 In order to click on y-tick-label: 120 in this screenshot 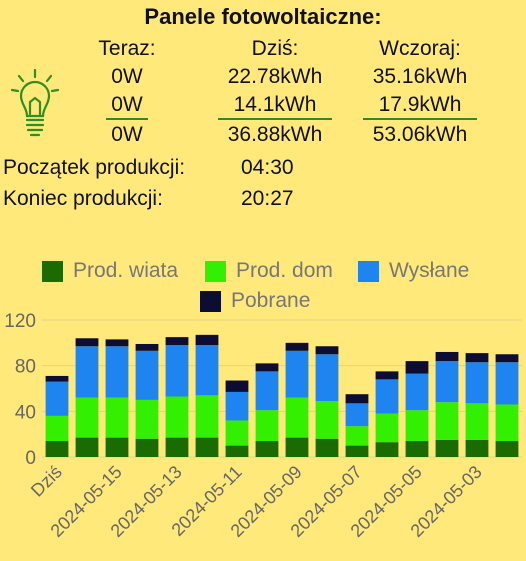, I will do `click(20, 321)`.